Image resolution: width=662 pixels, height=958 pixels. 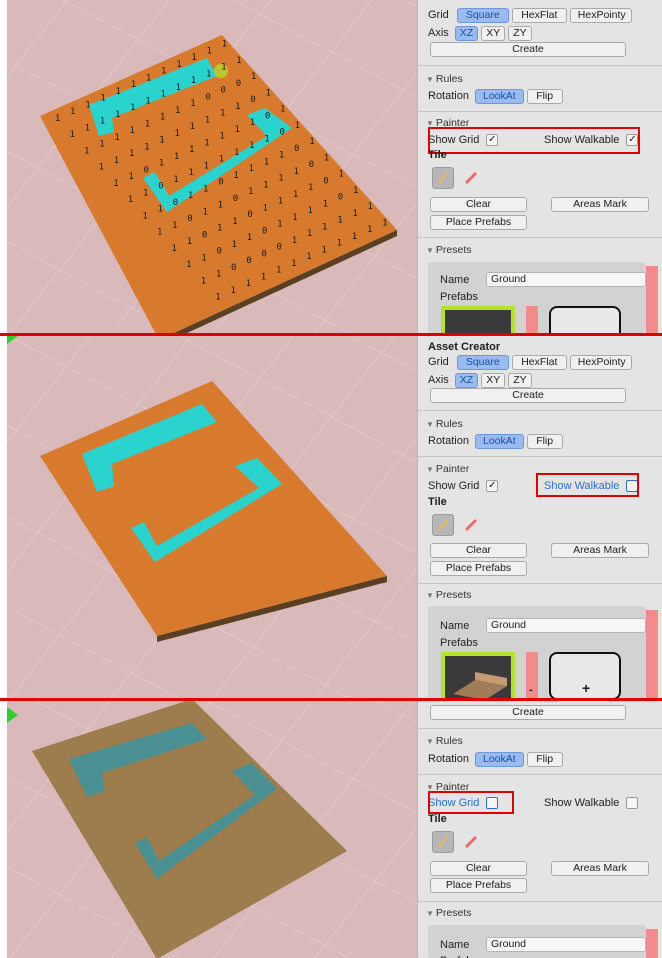 I want to click on show-grid-checkbox: ✓, so click(x=492, y=486).